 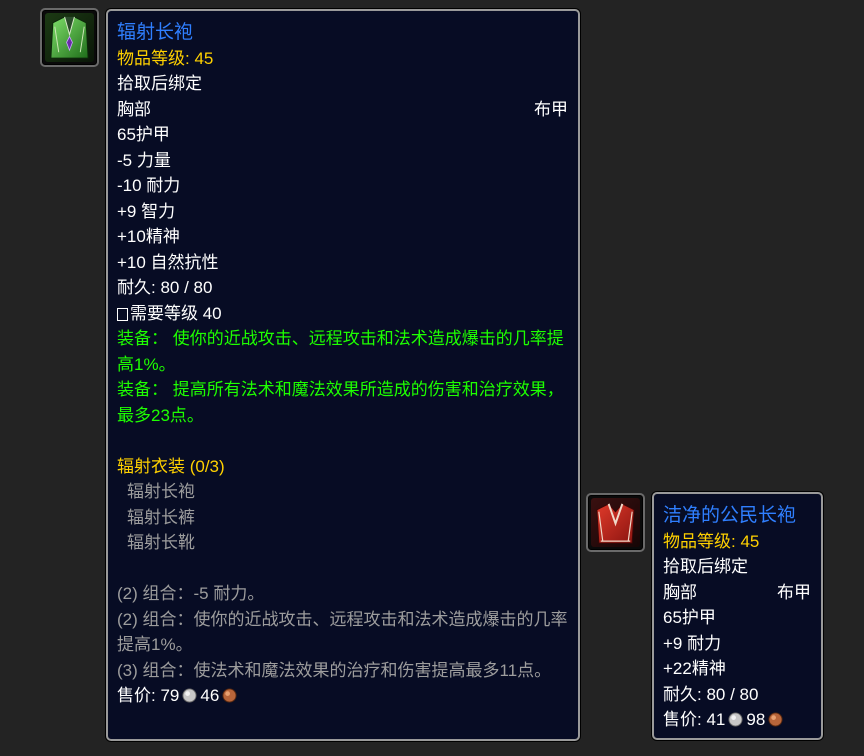 What do you see at coordinates (176, 313) in the screenshot?
I see `item-required-level: 需要等级 40` at bounding box center [176, 313].